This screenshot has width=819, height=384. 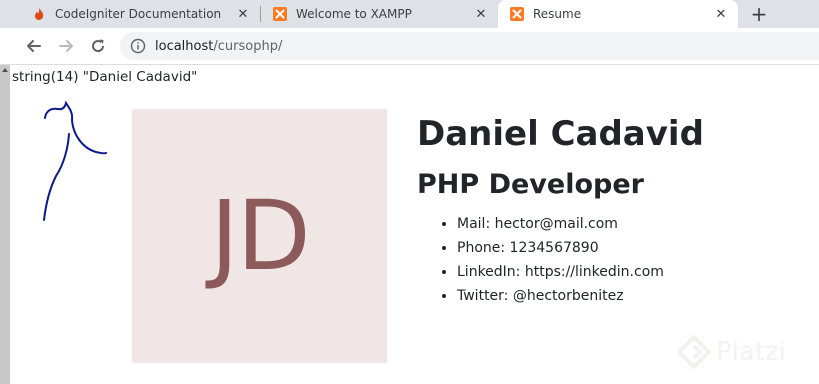 I want to click on photo-initials: JD, so click(x=260, y=236).